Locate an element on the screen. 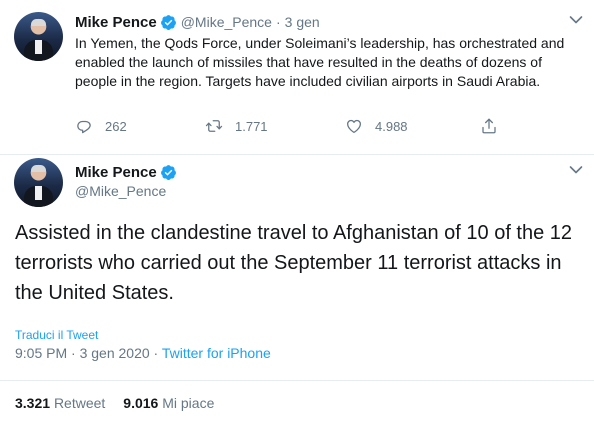 Image resolution: width=594 pixels, height=426 pixels. like-stat-count: 9.016 is located at coordinates (141, 403).